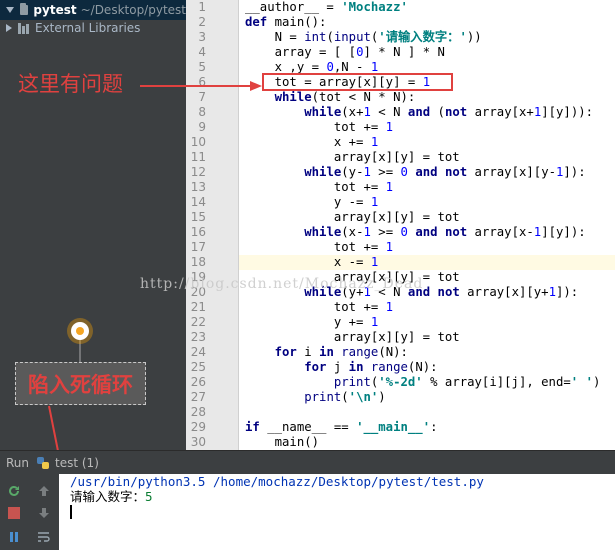 Image resolution: width=615 pixels, height=550 pixels. I want to click on soft-wrap-icon, so click(44, 537).